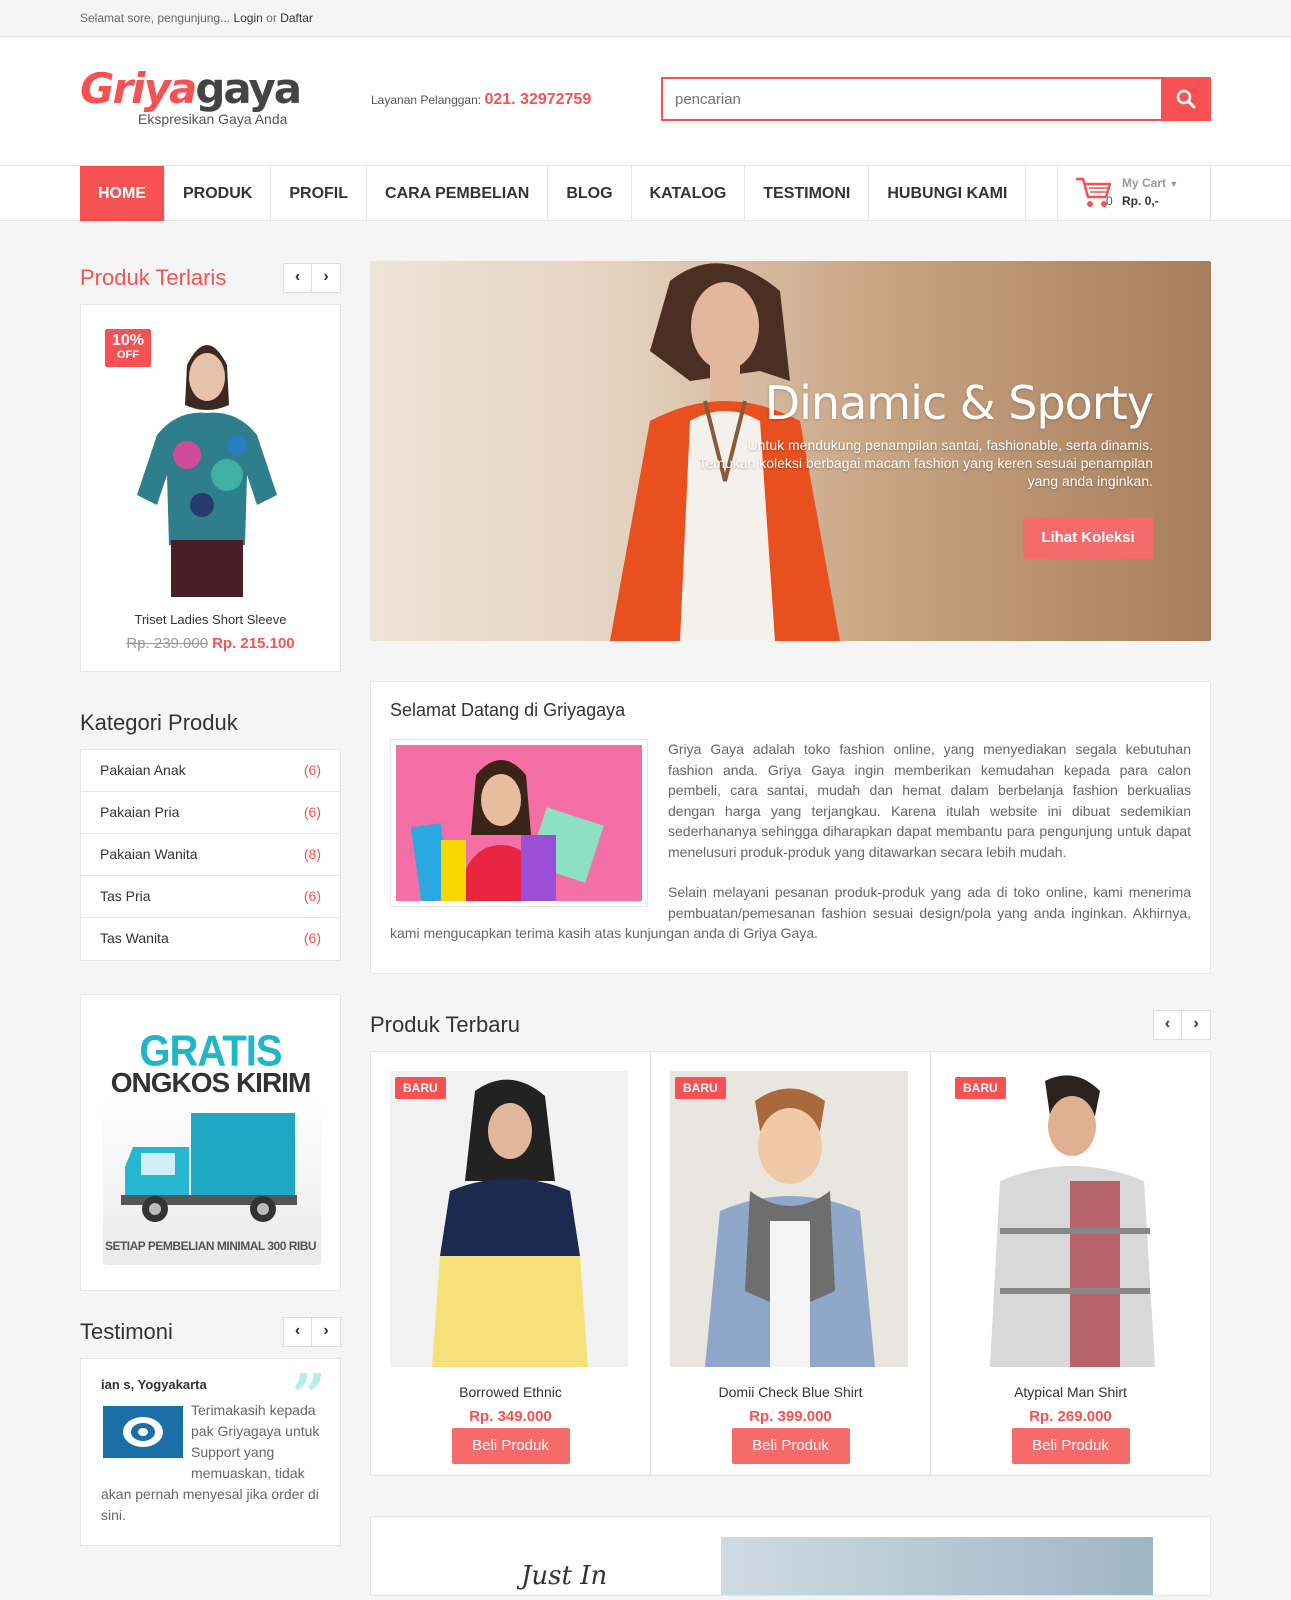 This screenshot has width=1291, height=1600. What do you see at coordinates (308, 1397) in the screenshot?
I see `quote-icon: ”` at bounding box center [308, 1397].